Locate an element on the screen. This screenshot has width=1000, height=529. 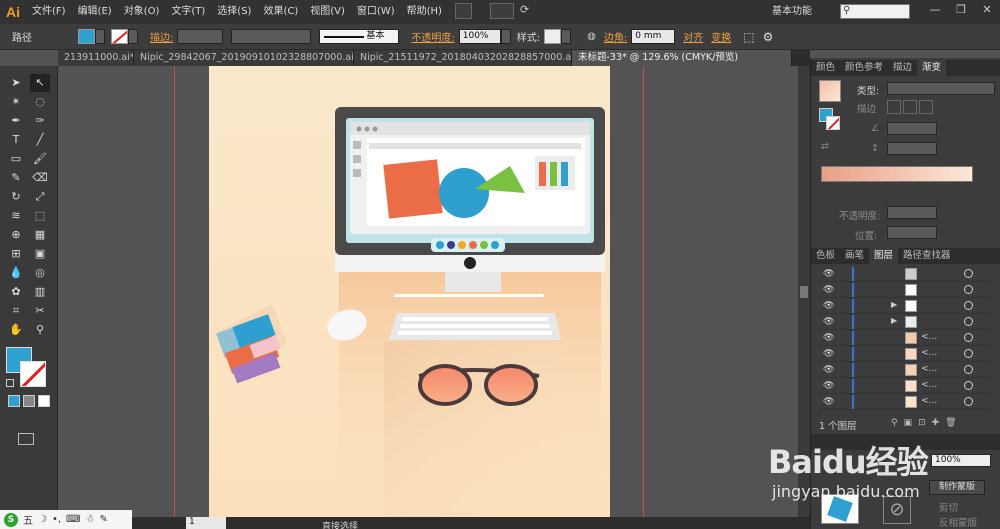
arrange-documents-button is located at coordinates (502, 11).